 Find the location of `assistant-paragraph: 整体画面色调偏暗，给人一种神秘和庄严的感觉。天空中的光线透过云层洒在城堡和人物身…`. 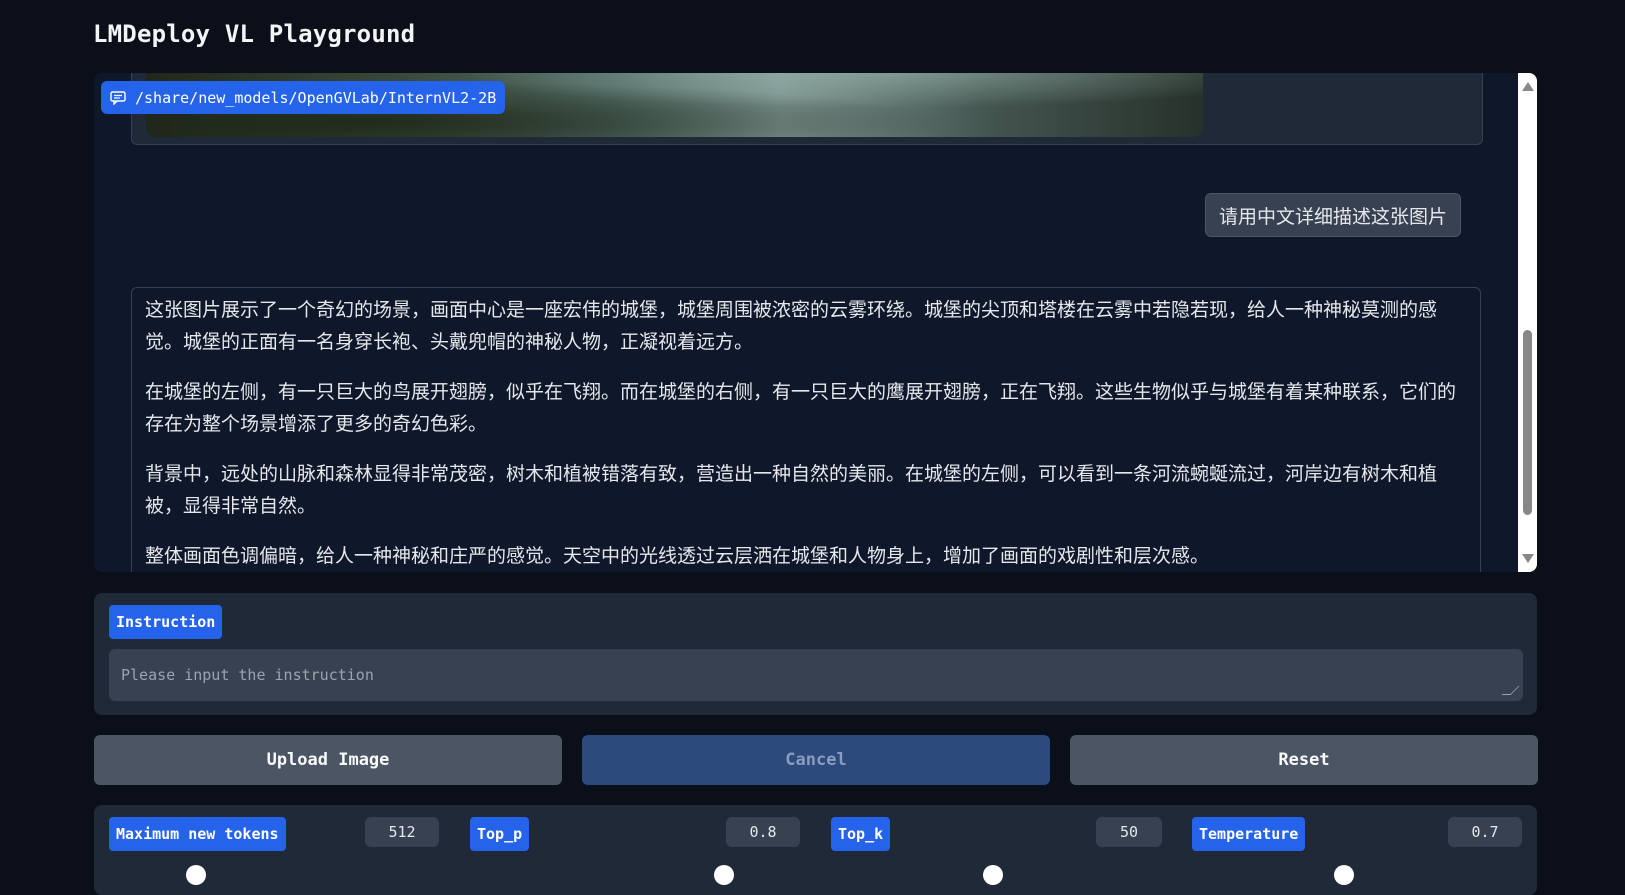

assistant-paragraph: 整体画面色调偏暗，给人一种神秘和庄严的感觉。天空中的光线透过云层洒在城堡和人物身… is located at coordinates (677, 556).